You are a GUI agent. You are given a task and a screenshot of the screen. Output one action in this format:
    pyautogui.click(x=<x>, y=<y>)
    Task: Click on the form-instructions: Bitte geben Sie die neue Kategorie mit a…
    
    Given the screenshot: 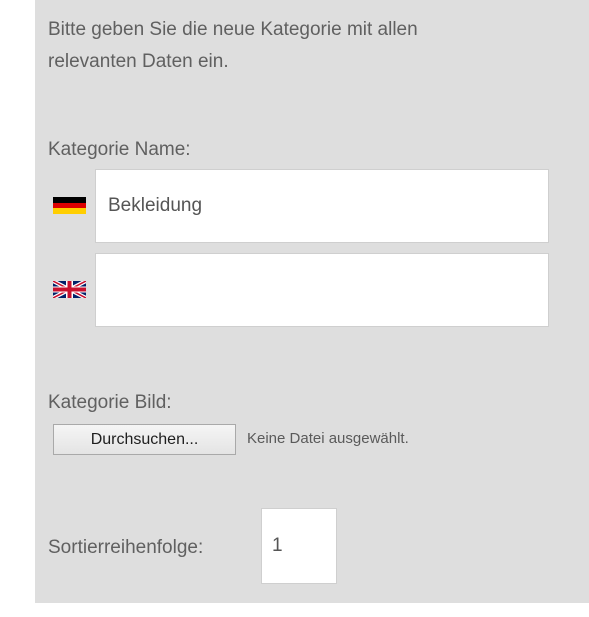 What is the action you would take?
    pyautogui.click(x=298, y=46)
    